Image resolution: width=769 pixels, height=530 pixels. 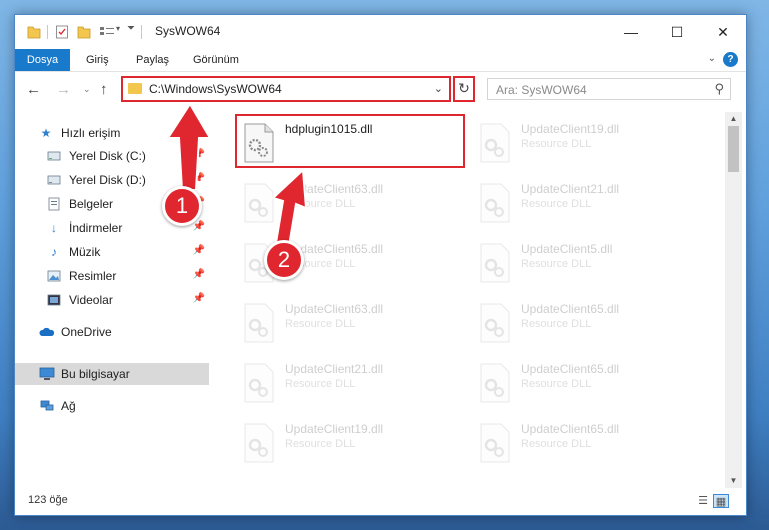 What do you see at coordinates (237, 175) in the screenshot?
I see `annotation-arrows` at bounding box center [237, 175].